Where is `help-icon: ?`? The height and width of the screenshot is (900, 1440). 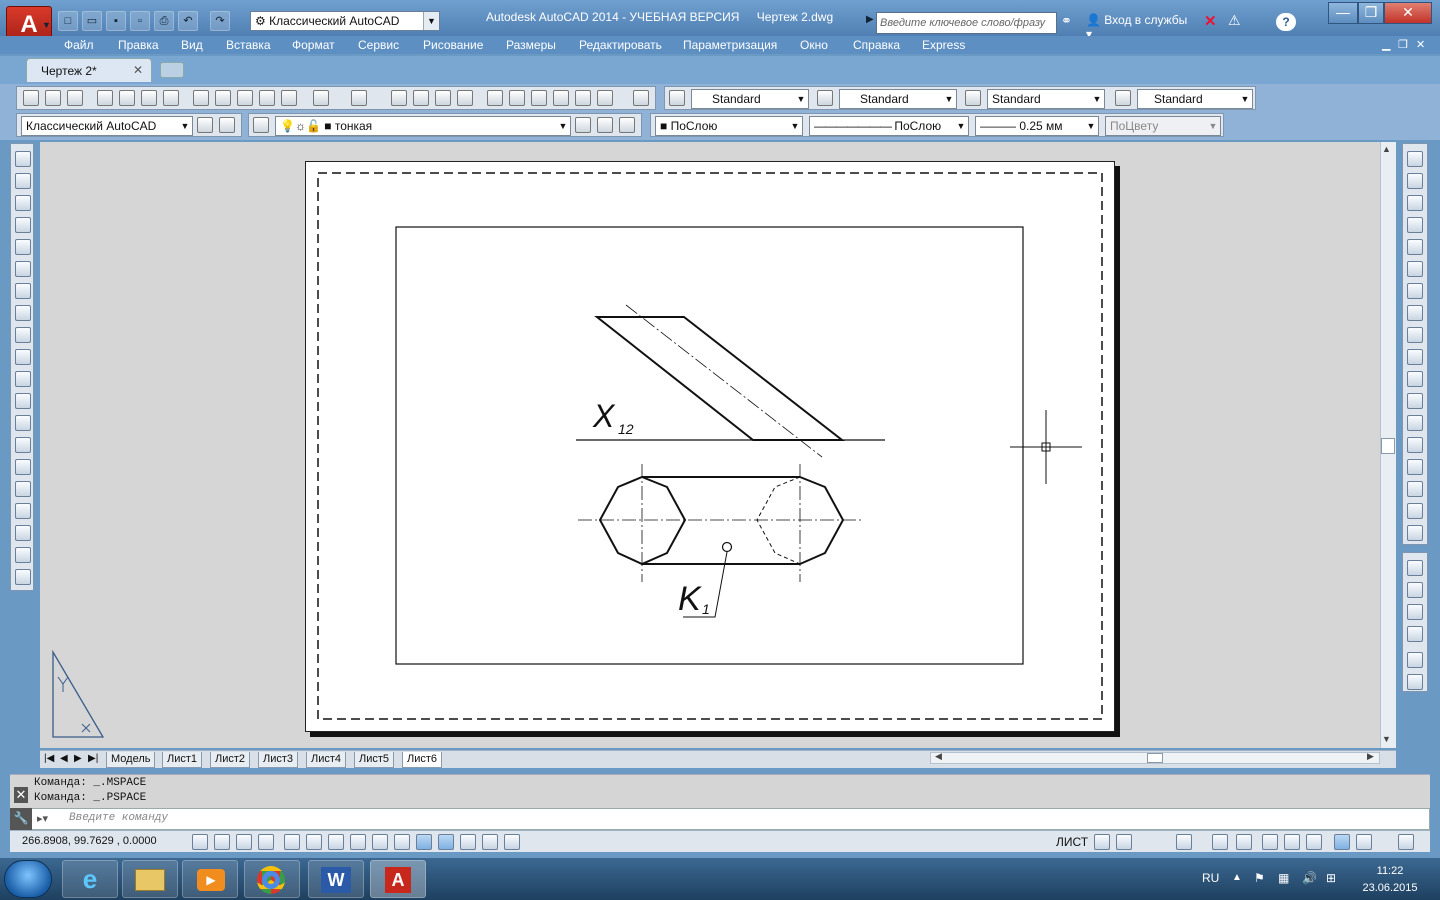 help-icon: ? is located at coordinates (1286, 22).